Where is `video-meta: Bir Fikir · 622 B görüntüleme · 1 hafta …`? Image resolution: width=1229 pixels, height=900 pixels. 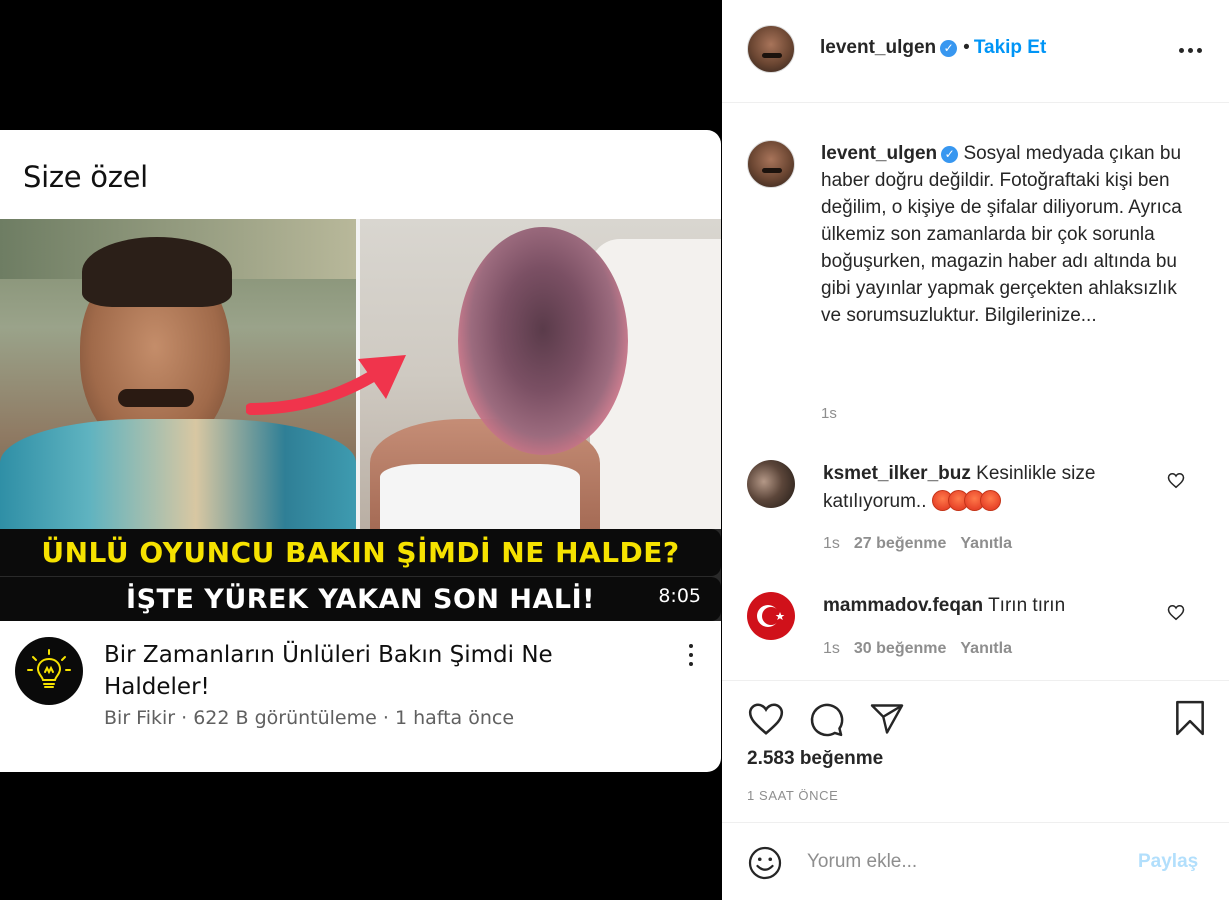
video-meta: Bir Fikir · 622 B görüntüleme · 1 hafta … is located at coordinates (309, 718).